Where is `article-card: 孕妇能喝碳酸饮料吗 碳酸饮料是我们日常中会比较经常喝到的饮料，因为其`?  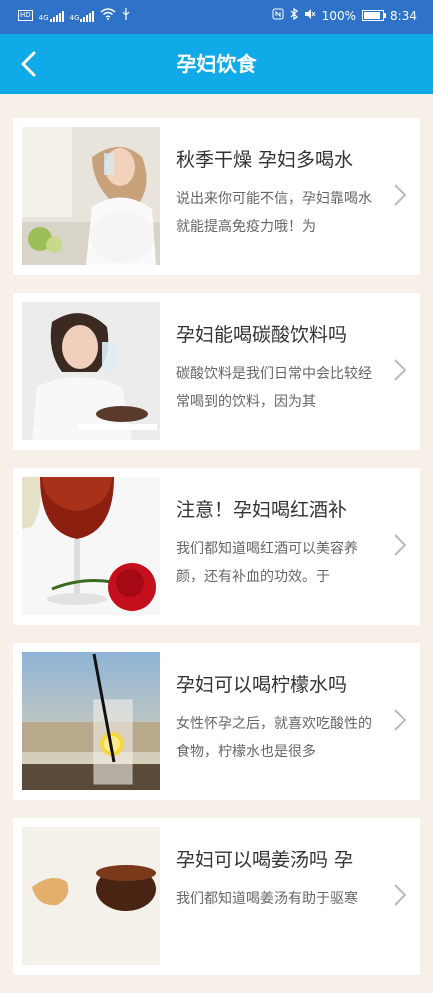 article-card: 孕妇能喝碳酸饮料吗 碳酸饮料是我们日常中会比较经常喝到的饮料，因为其 is located at coordinates (216, 371).